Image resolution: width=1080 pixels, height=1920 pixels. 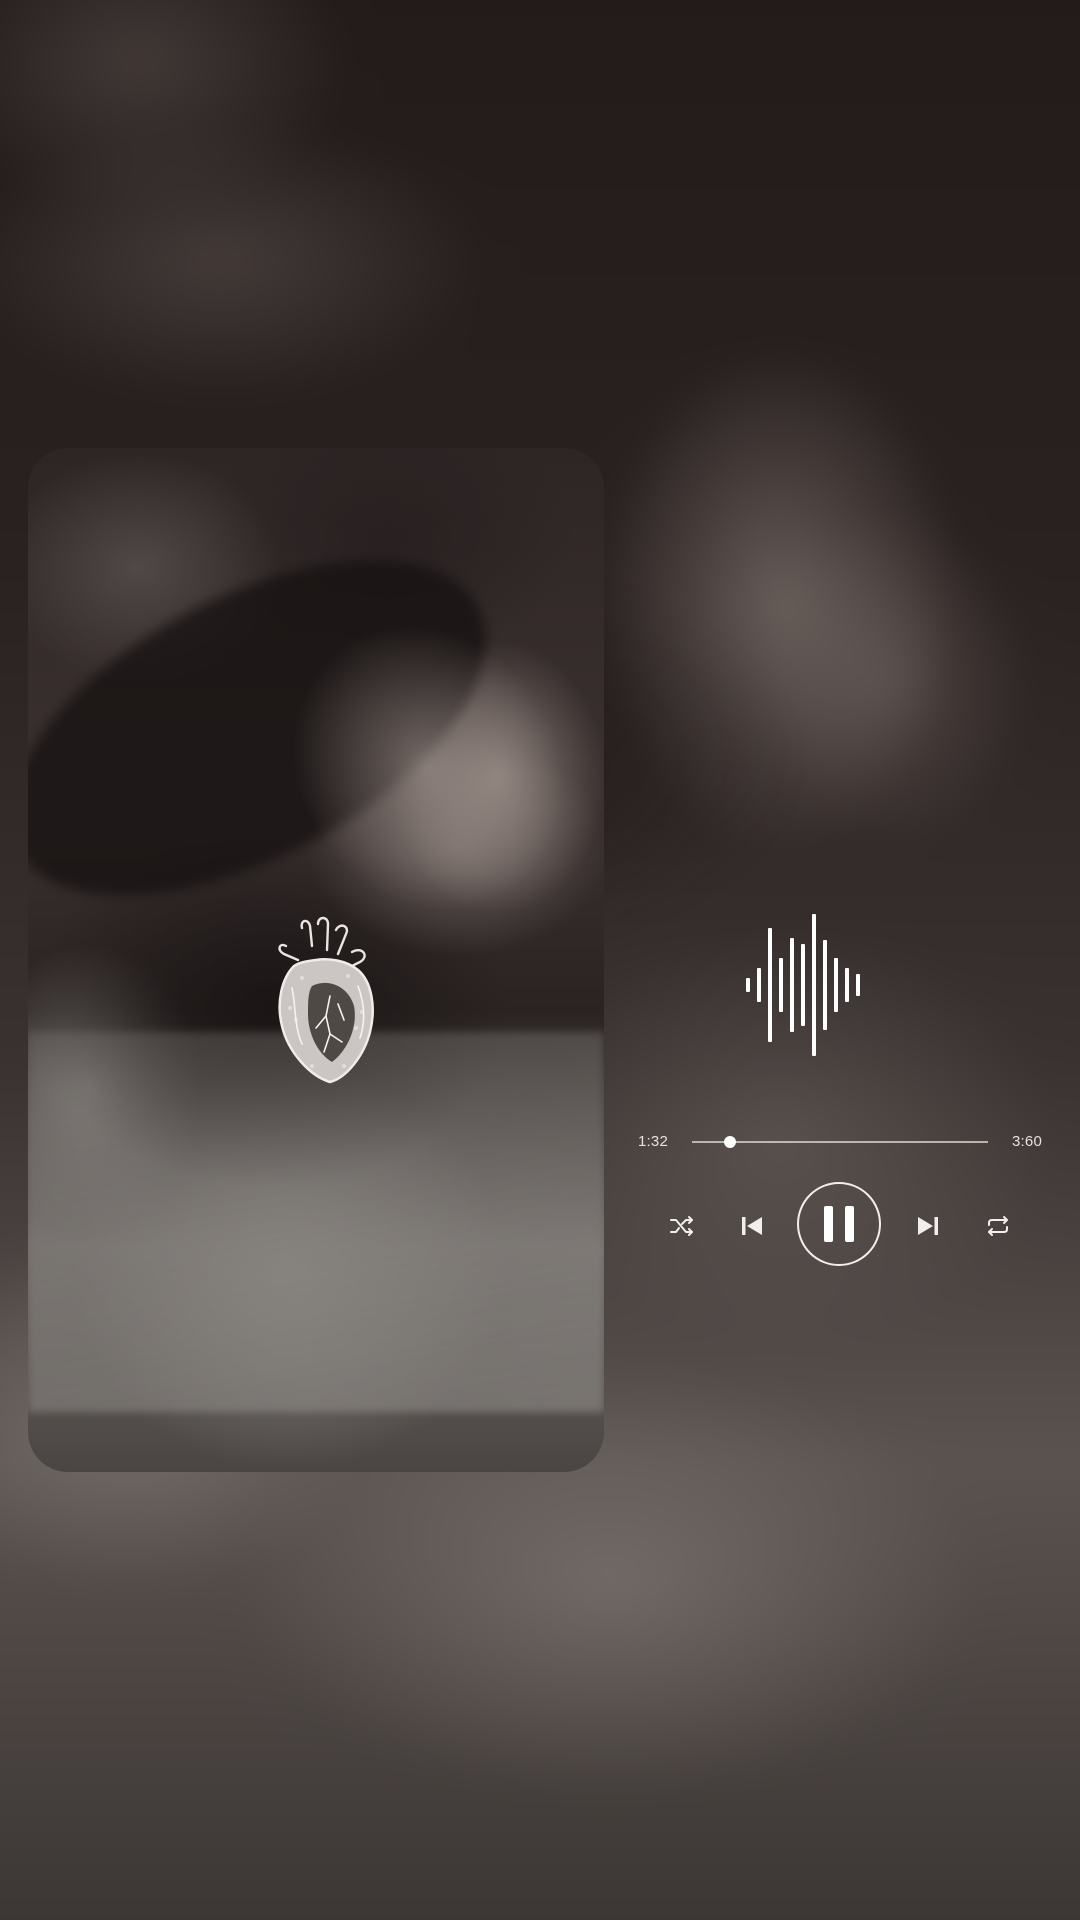 I want to click on previous-icon, so click(x=752, y=1226).